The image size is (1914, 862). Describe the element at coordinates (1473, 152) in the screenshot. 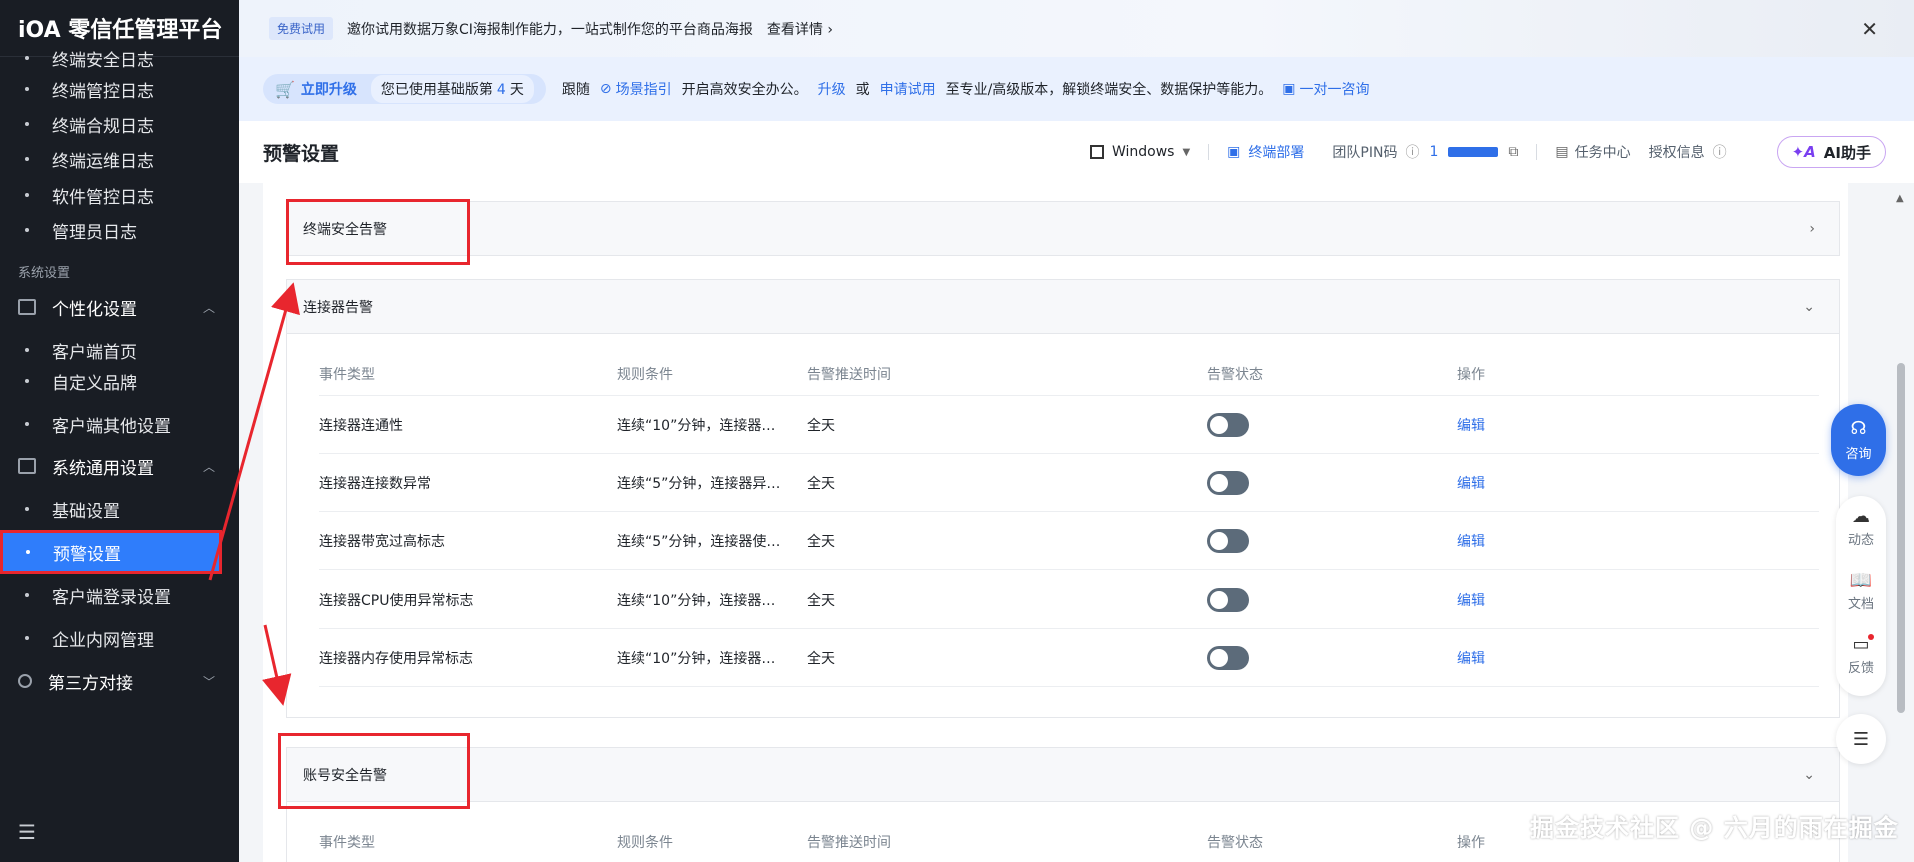

I see `pin-mask` at that location.